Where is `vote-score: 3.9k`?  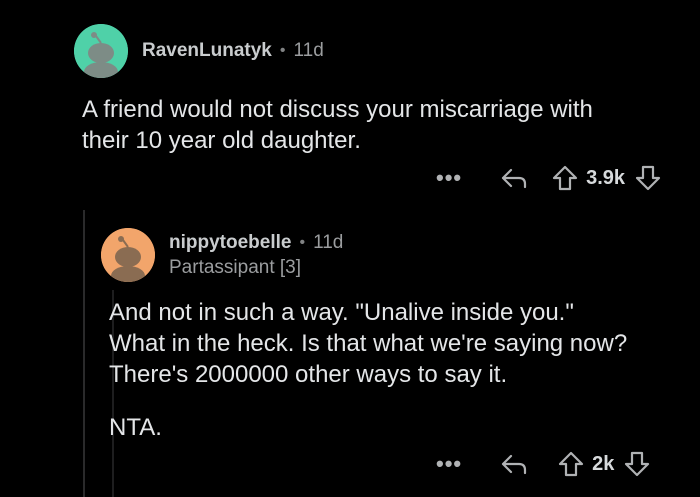 vote-score: 3.9k is located at coordinates (606, 177).